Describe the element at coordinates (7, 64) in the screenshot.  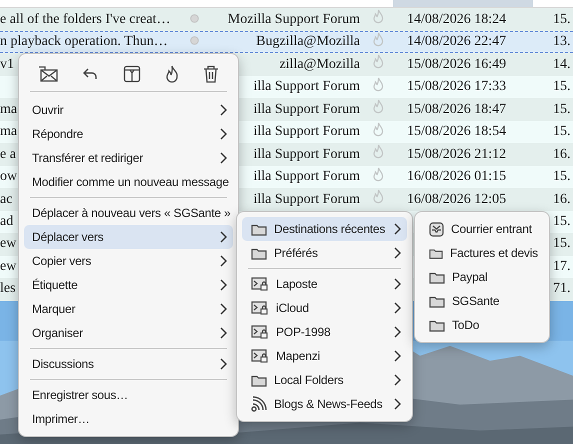
I see `subject-cell: v1` at that location.